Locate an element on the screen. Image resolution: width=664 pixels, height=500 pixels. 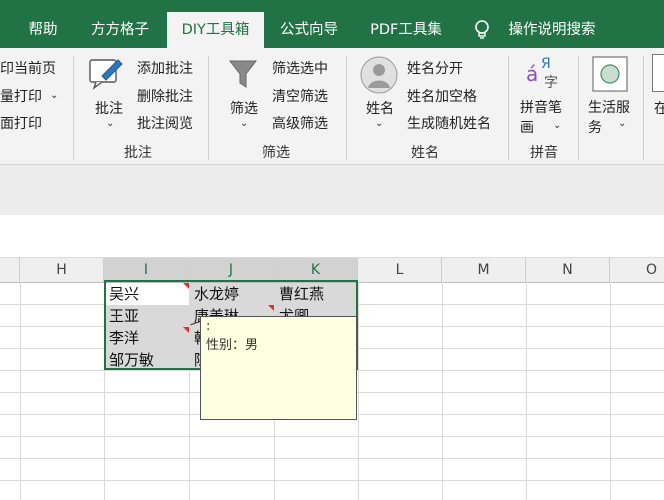
comment-popup: : 性别：男 is located at coordinates (278, 368).